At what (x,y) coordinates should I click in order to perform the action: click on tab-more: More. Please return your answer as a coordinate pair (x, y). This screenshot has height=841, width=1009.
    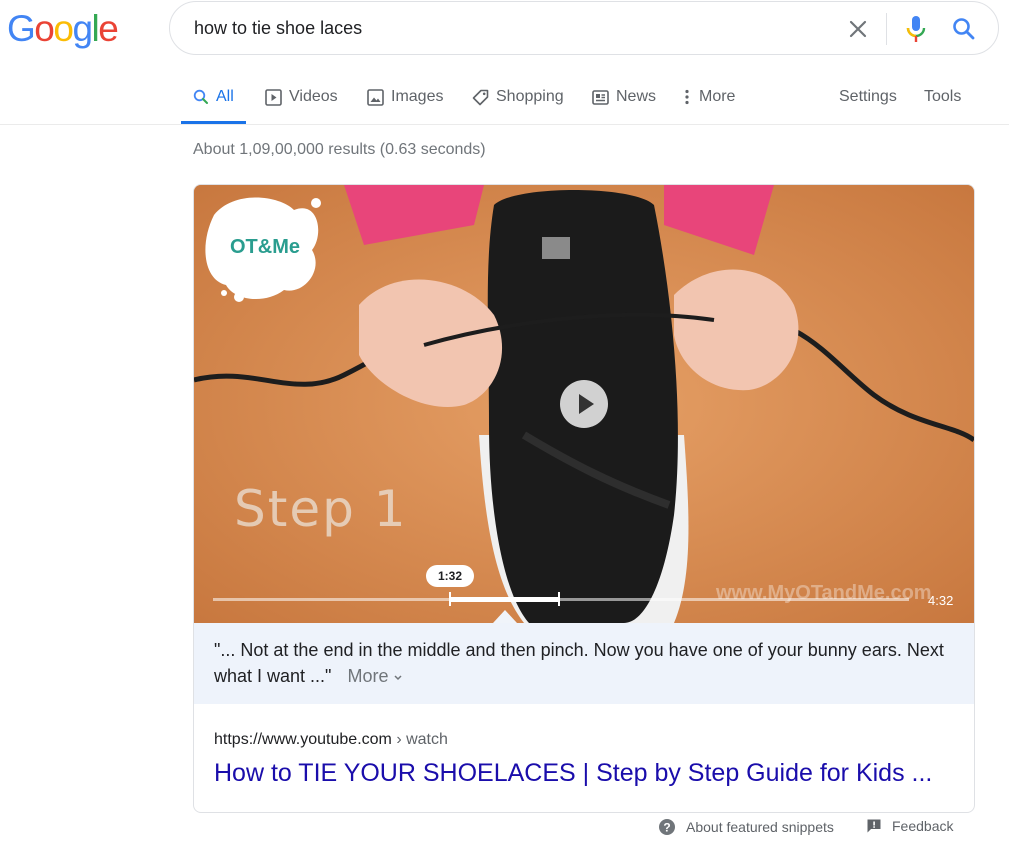
    Looking at the image, I should click on (709, 97).